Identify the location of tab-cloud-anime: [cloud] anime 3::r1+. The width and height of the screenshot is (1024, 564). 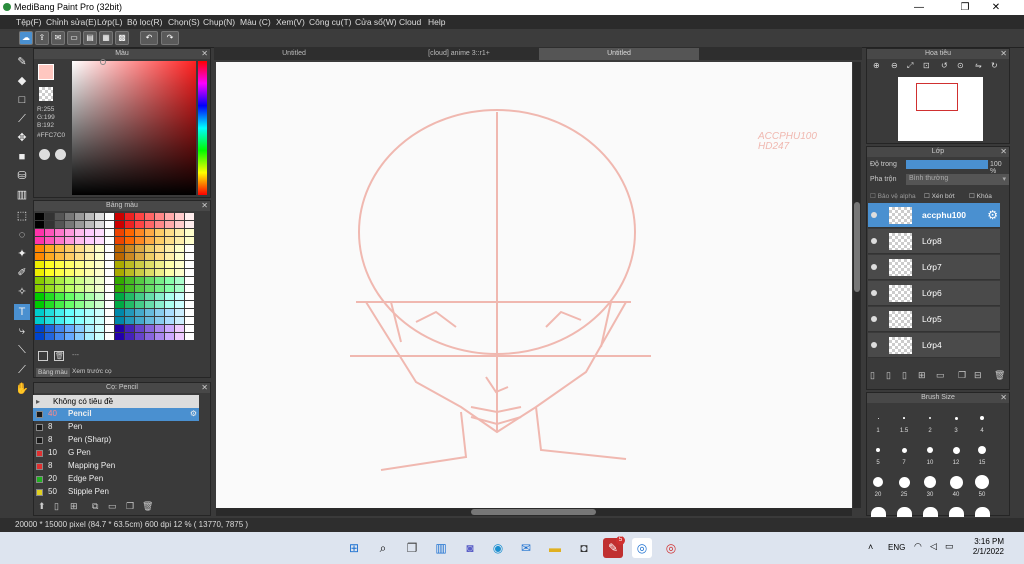
(459, 54).